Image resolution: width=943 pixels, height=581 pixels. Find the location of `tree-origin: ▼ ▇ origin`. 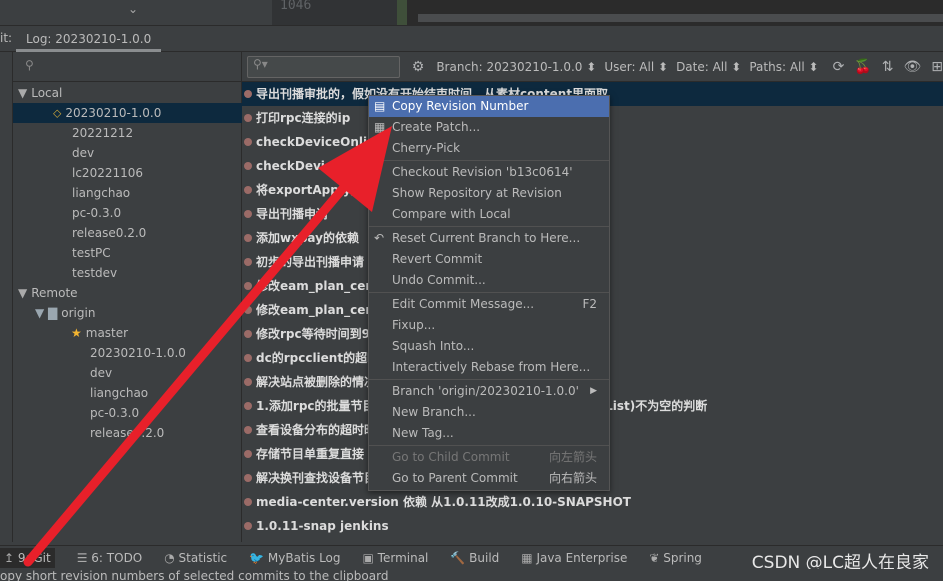

tree-origin: ▼ ▇ origin is located at coordinates (127, 313).